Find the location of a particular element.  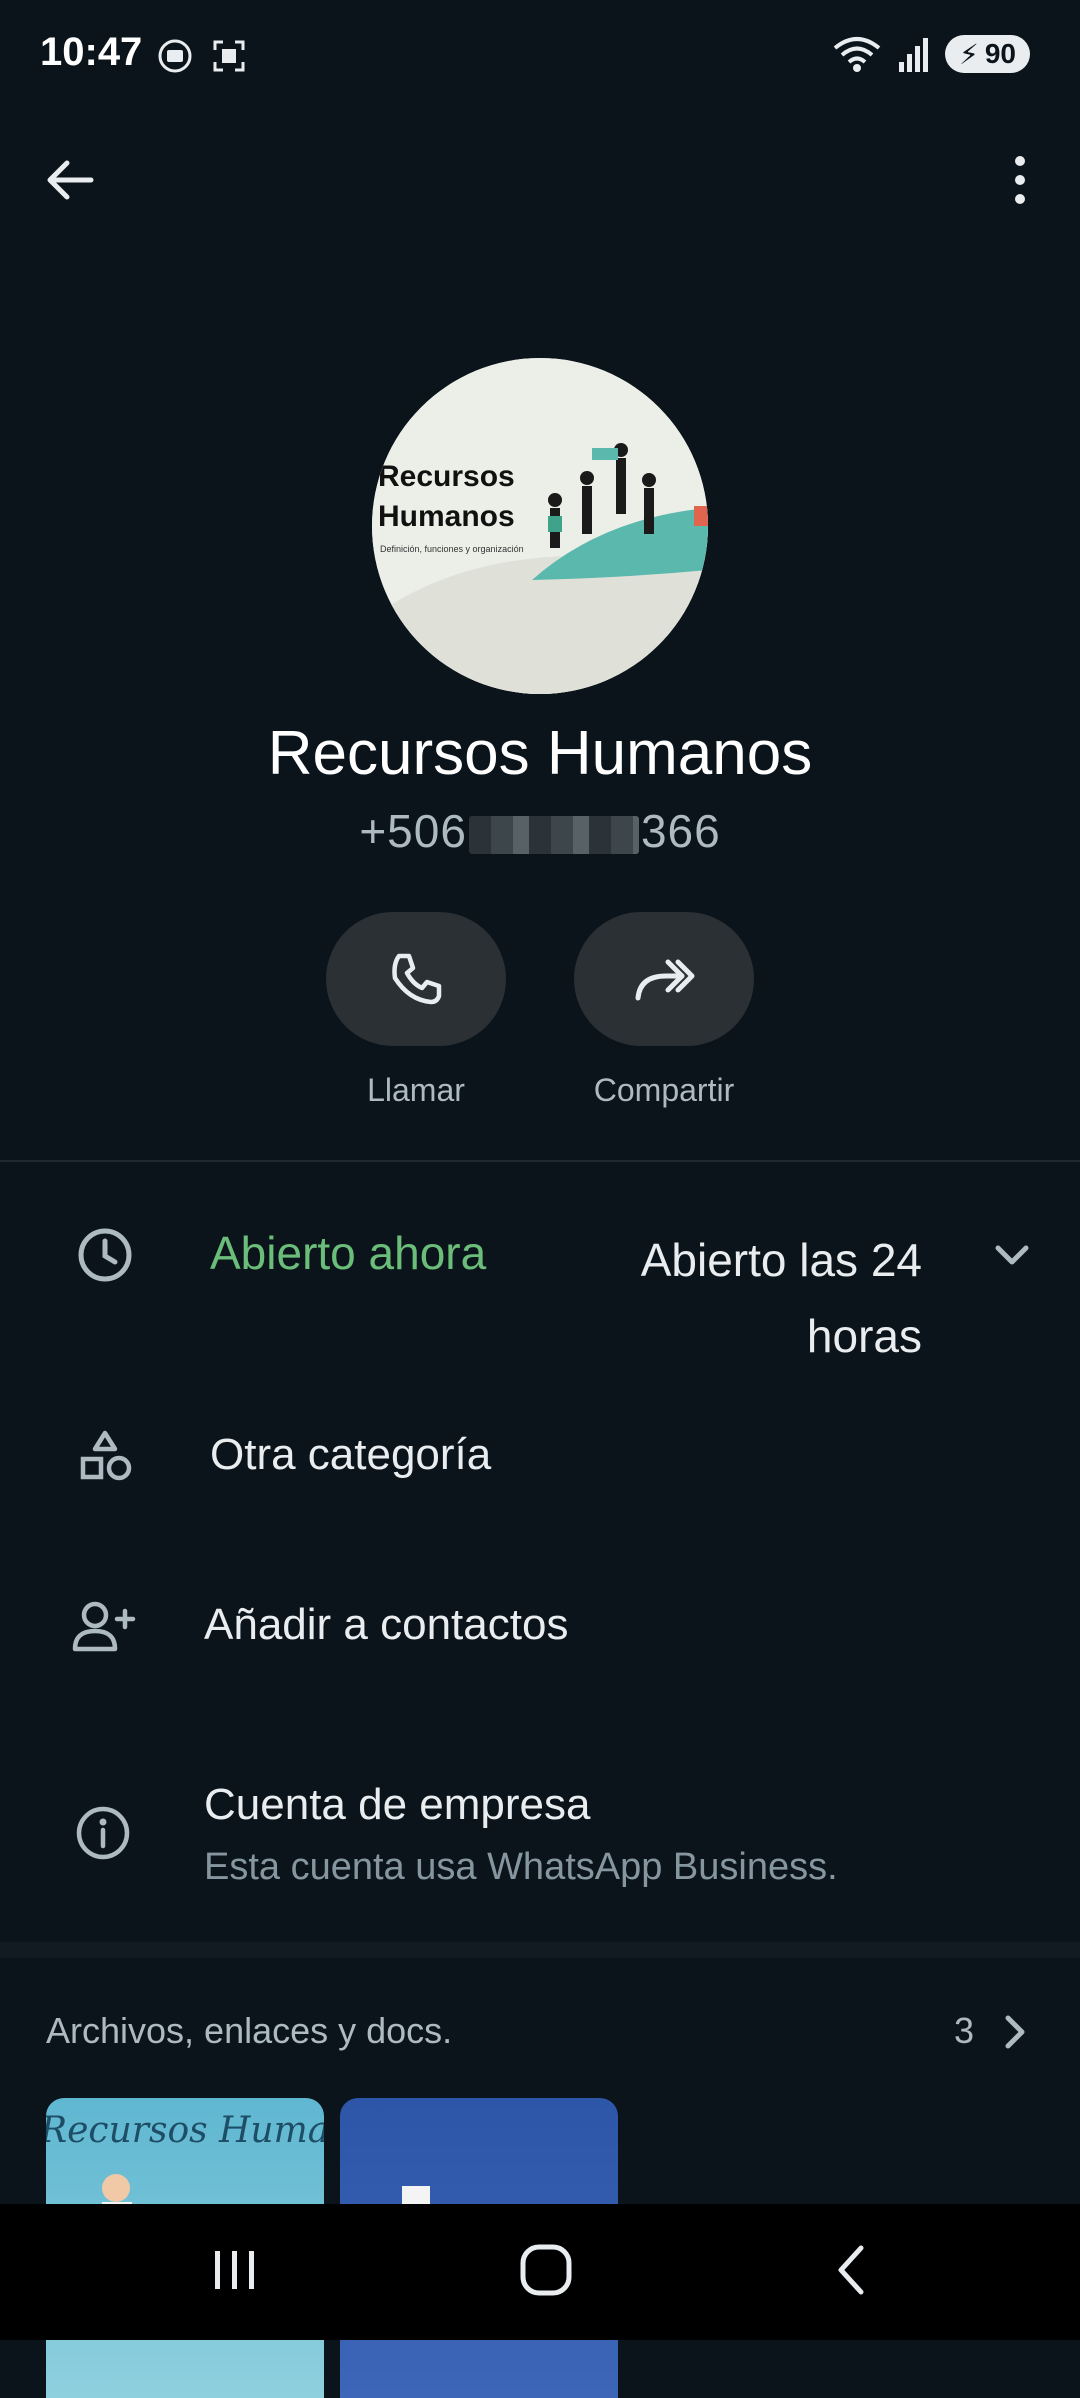

home-button is located at coordinates (546, 2272).